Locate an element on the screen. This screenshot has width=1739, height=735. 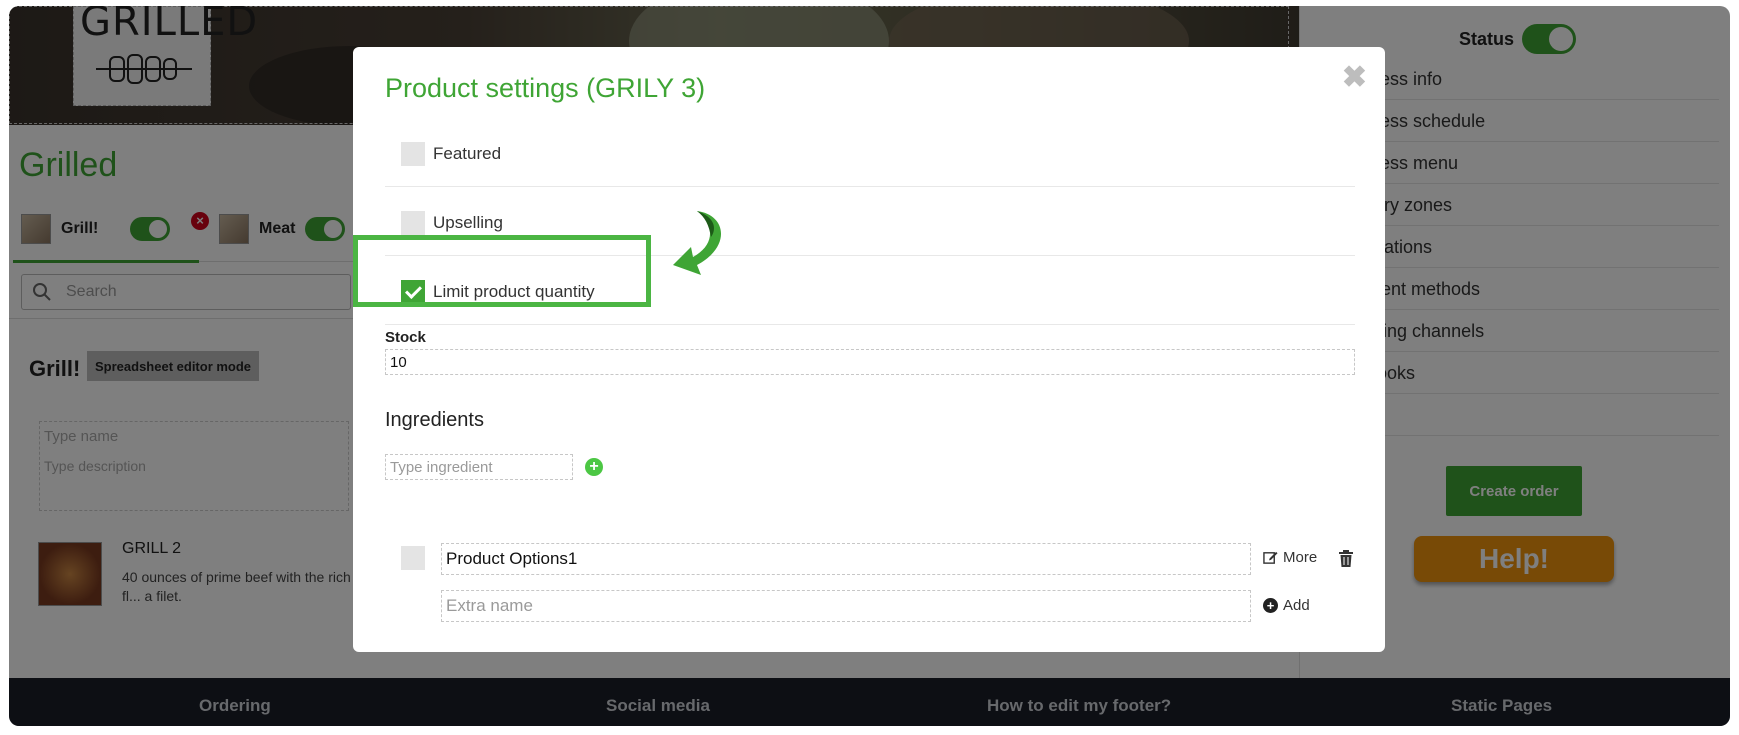
close-icon: ✖ is located at coordinates (1354, 78).